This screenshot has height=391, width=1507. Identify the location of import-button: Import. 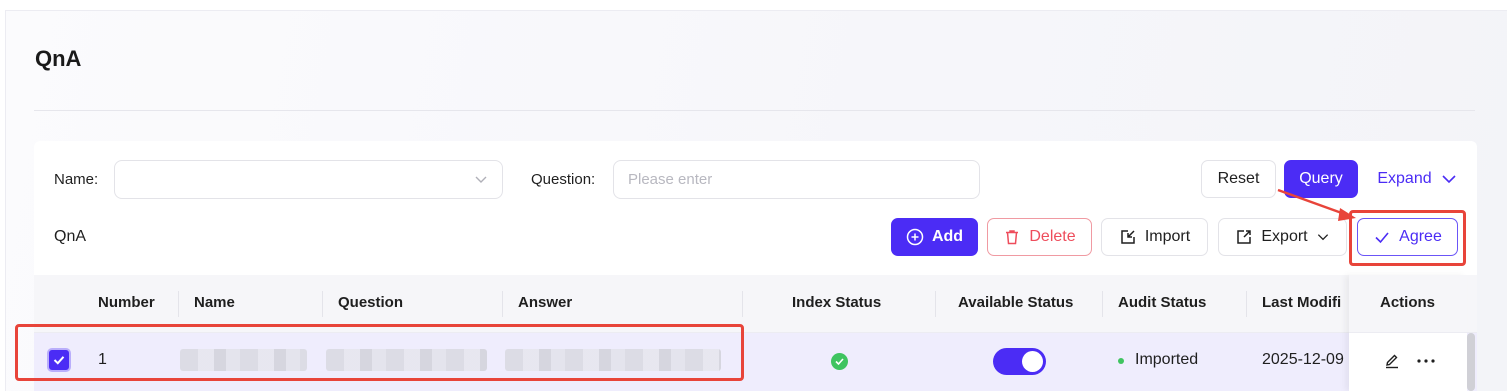
(1154, 237).